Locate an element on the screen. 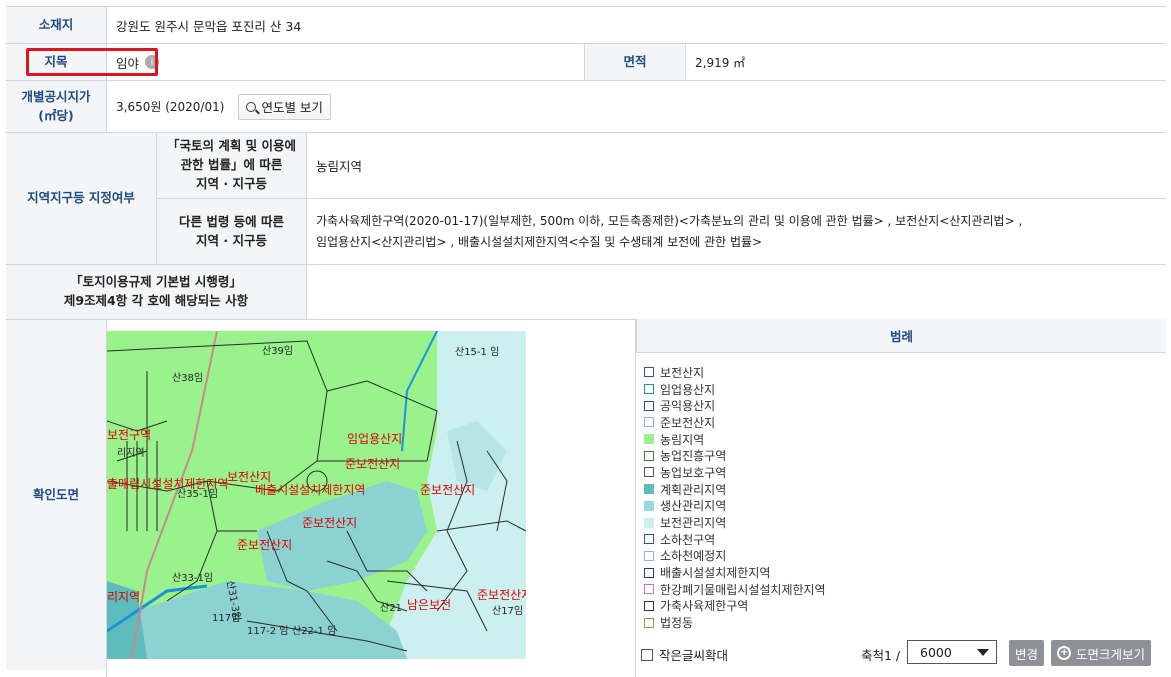  price-row: 개별공시지가 (㎡당) 3,650원 (2020/01) 연도별 보기 is located at coordinates (586, 106).